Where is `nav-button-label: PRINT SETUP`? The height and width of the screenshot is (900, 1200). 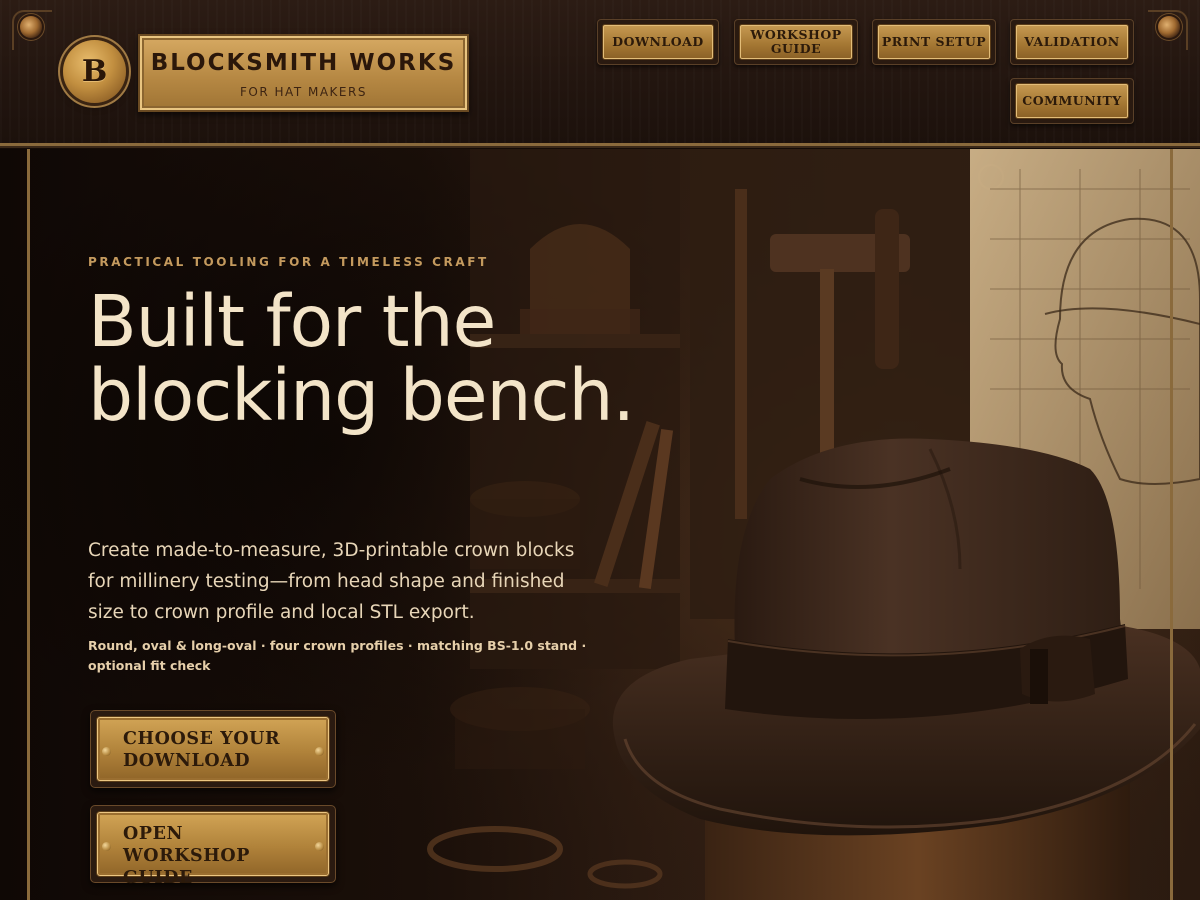 nav-button-label: PRINT SETUP is located at coordinates (934, 42).